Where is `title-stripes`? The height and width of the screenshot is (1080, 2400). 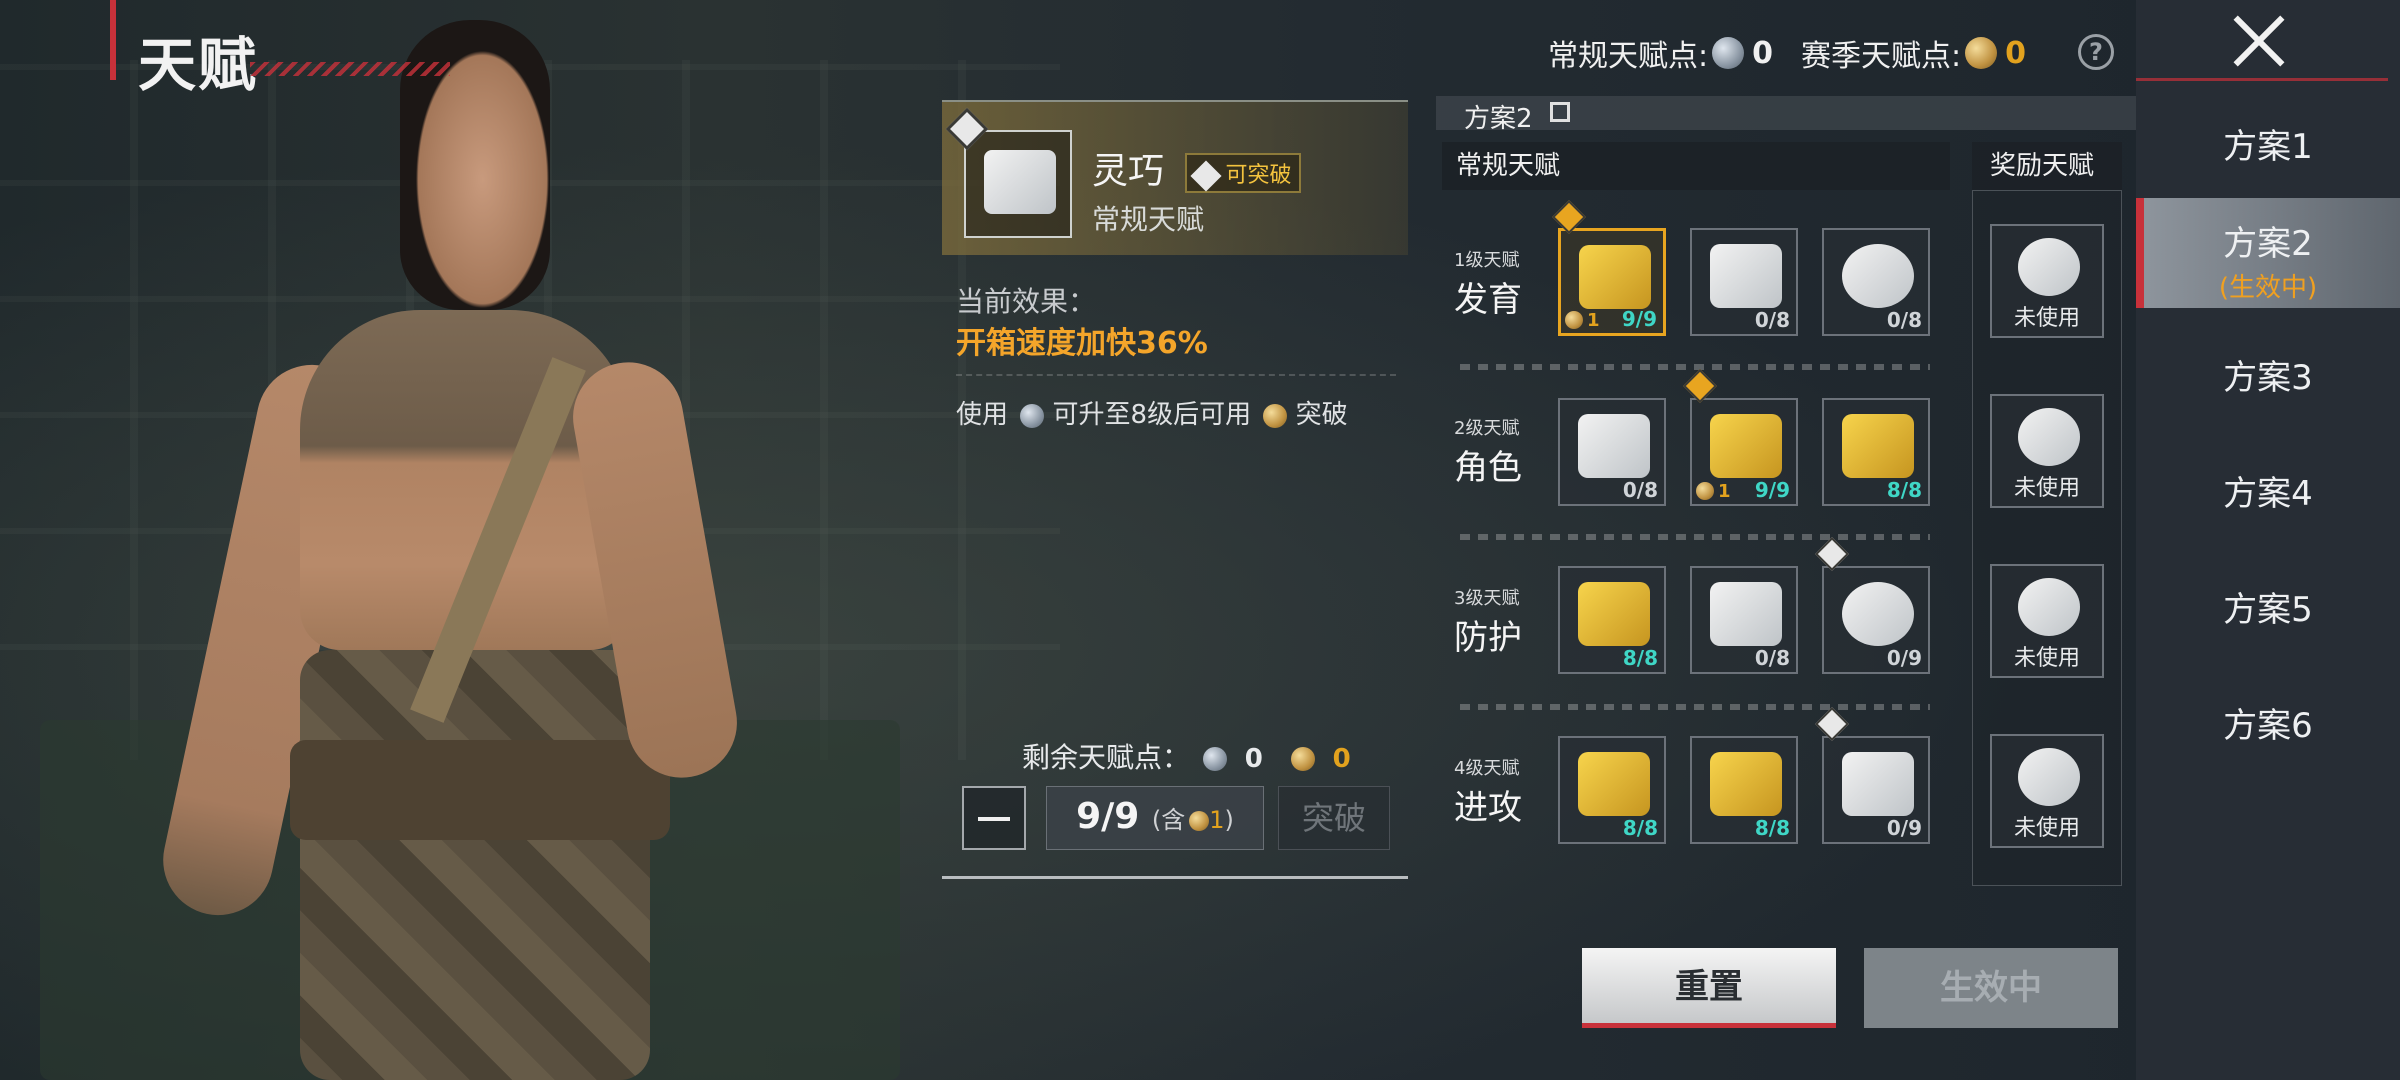
title-stripes is located at coordinates (350, 69).